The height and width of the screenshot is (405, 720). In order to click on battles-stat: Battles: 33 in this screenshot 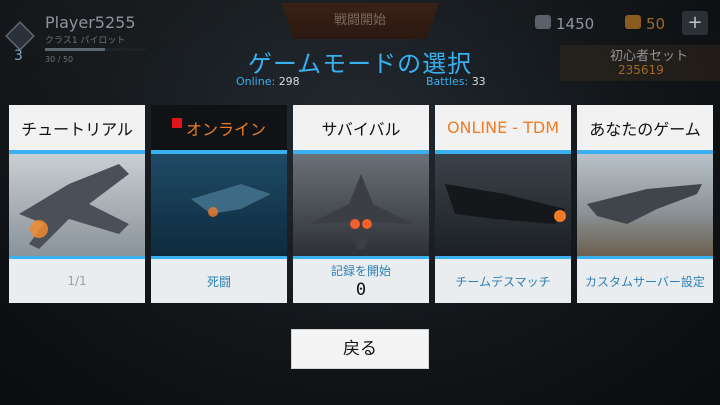, I will do `click(456, 81)`.